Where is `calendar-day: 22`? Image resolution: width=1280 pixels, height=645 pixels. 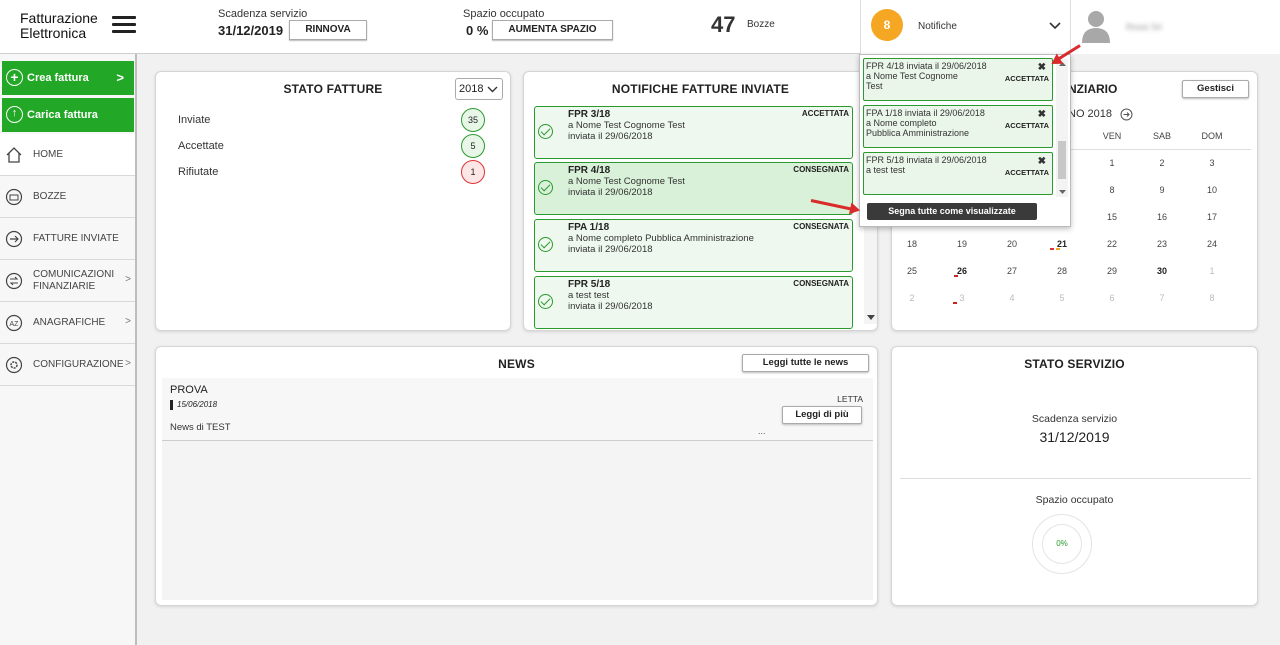 calendar-day: 22 is located at coordinates (1112, 244).